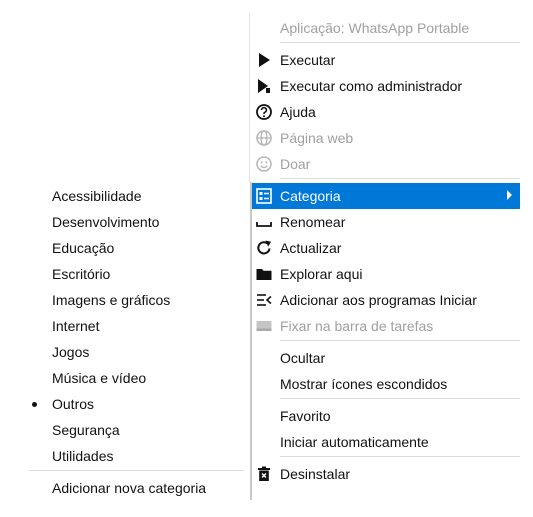  What do you see at coordinates (385, 222) in the screenshot?
I see `menu-item-renomear: Renomear` at bounding box center [385, 222].